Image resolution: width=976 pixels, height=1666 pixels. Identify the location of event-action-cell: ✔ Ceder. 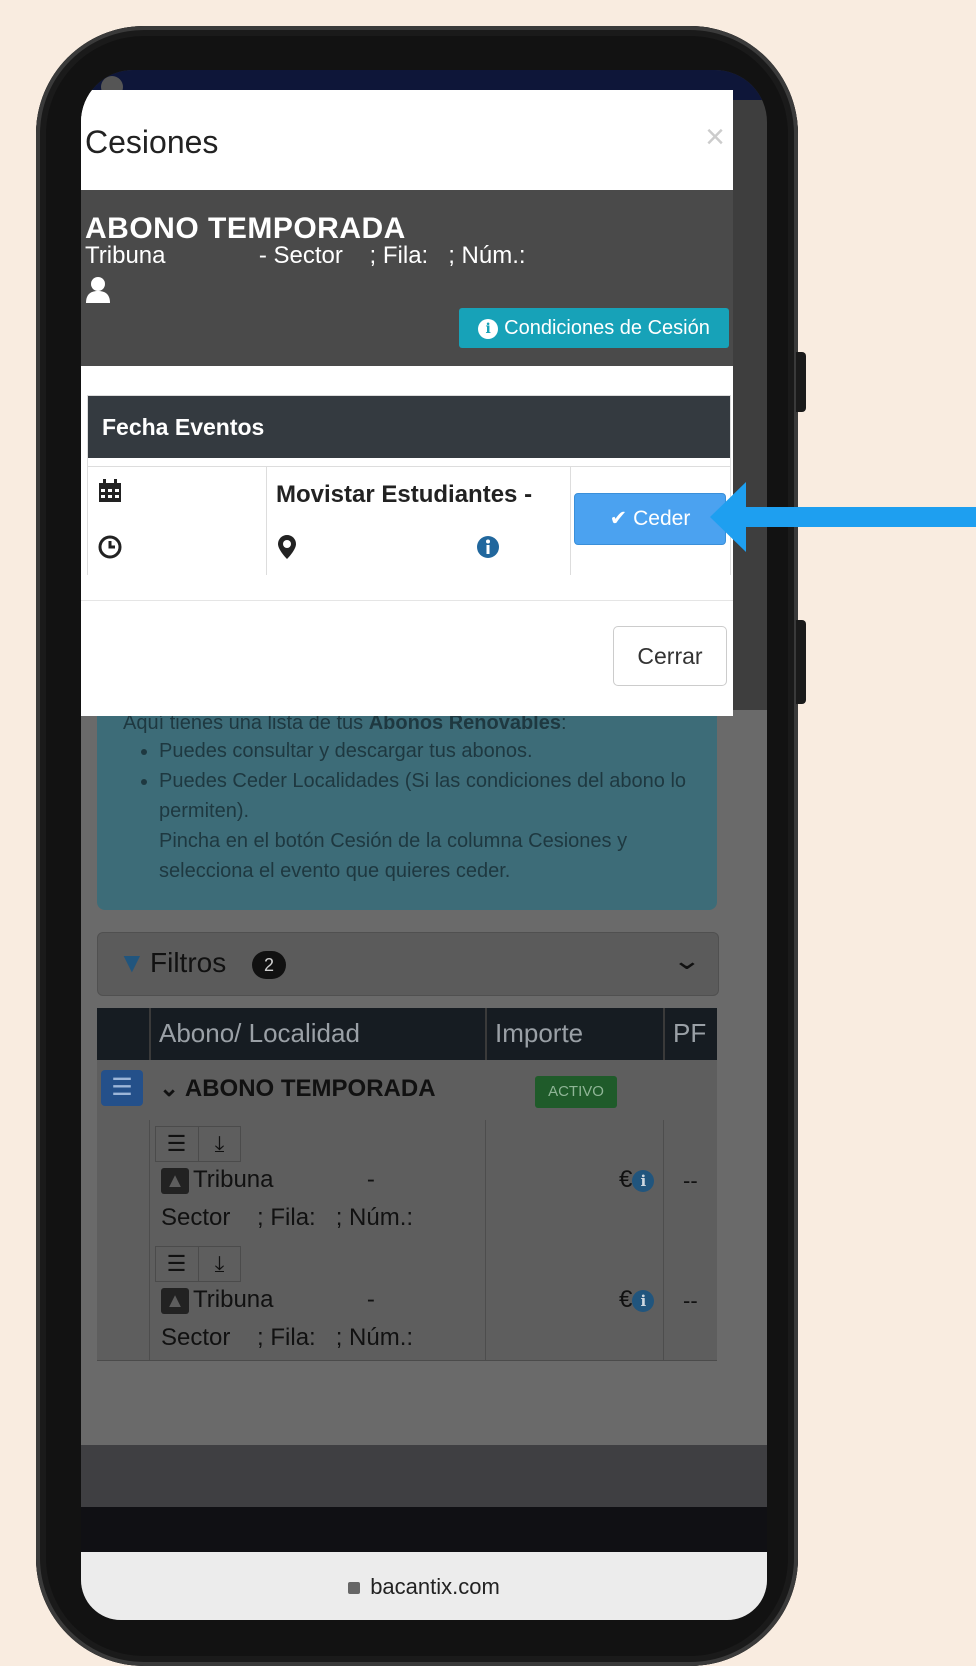
(650, 521).